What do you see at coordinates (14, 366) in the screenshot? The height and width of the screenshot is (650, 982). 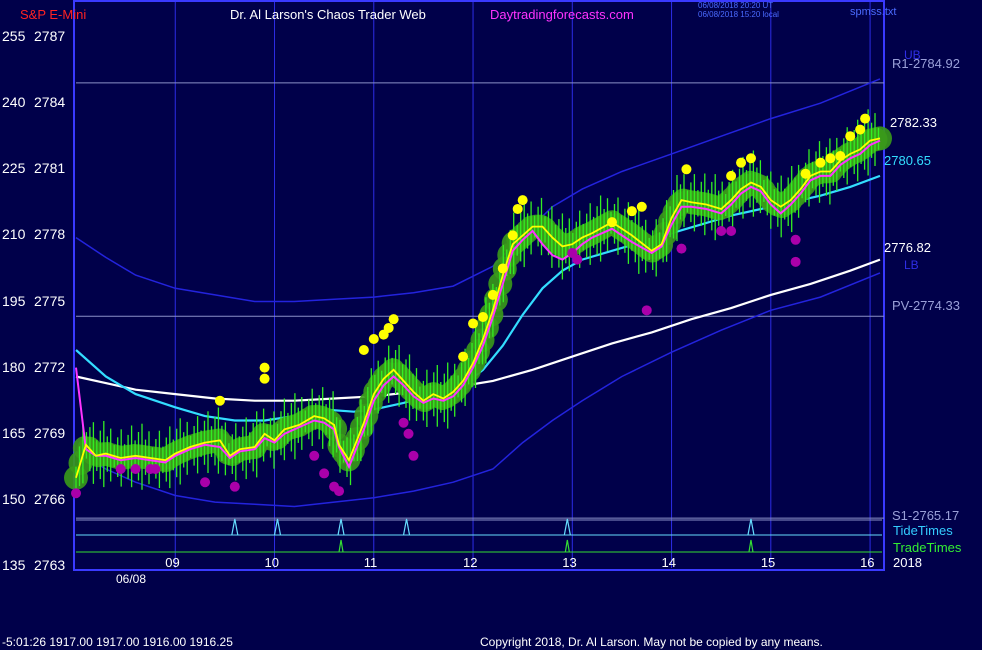 I see `osc-tick-label: 180` at bounding box center [14, 366].